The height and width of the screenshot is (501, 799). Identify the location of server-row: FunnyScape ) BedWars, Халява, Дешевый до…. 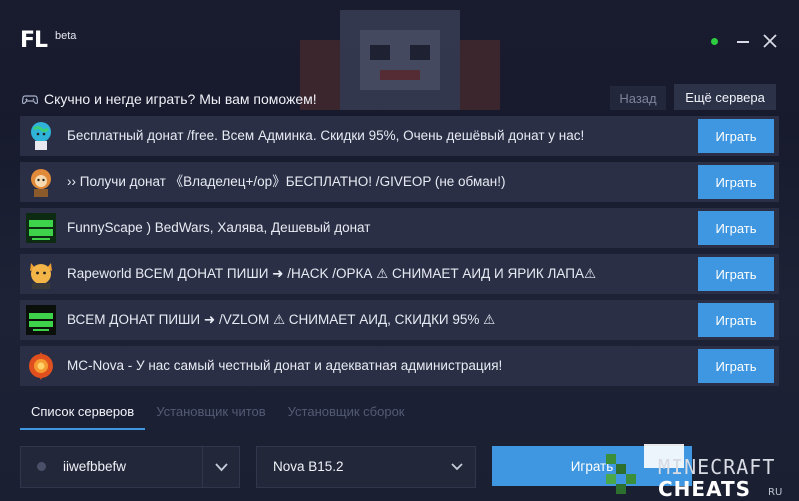
(399, 228).